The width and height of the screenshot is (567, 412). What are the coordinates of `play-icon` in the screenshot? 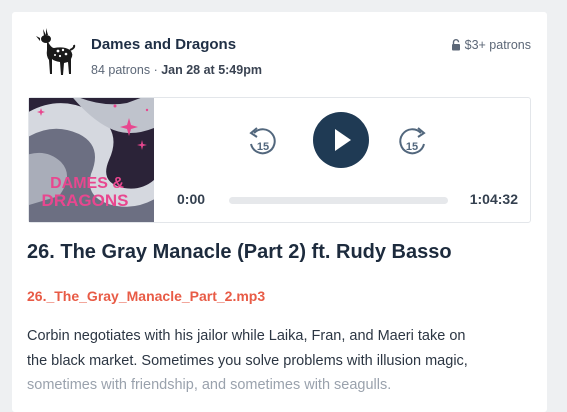 It's located at (343, 140).